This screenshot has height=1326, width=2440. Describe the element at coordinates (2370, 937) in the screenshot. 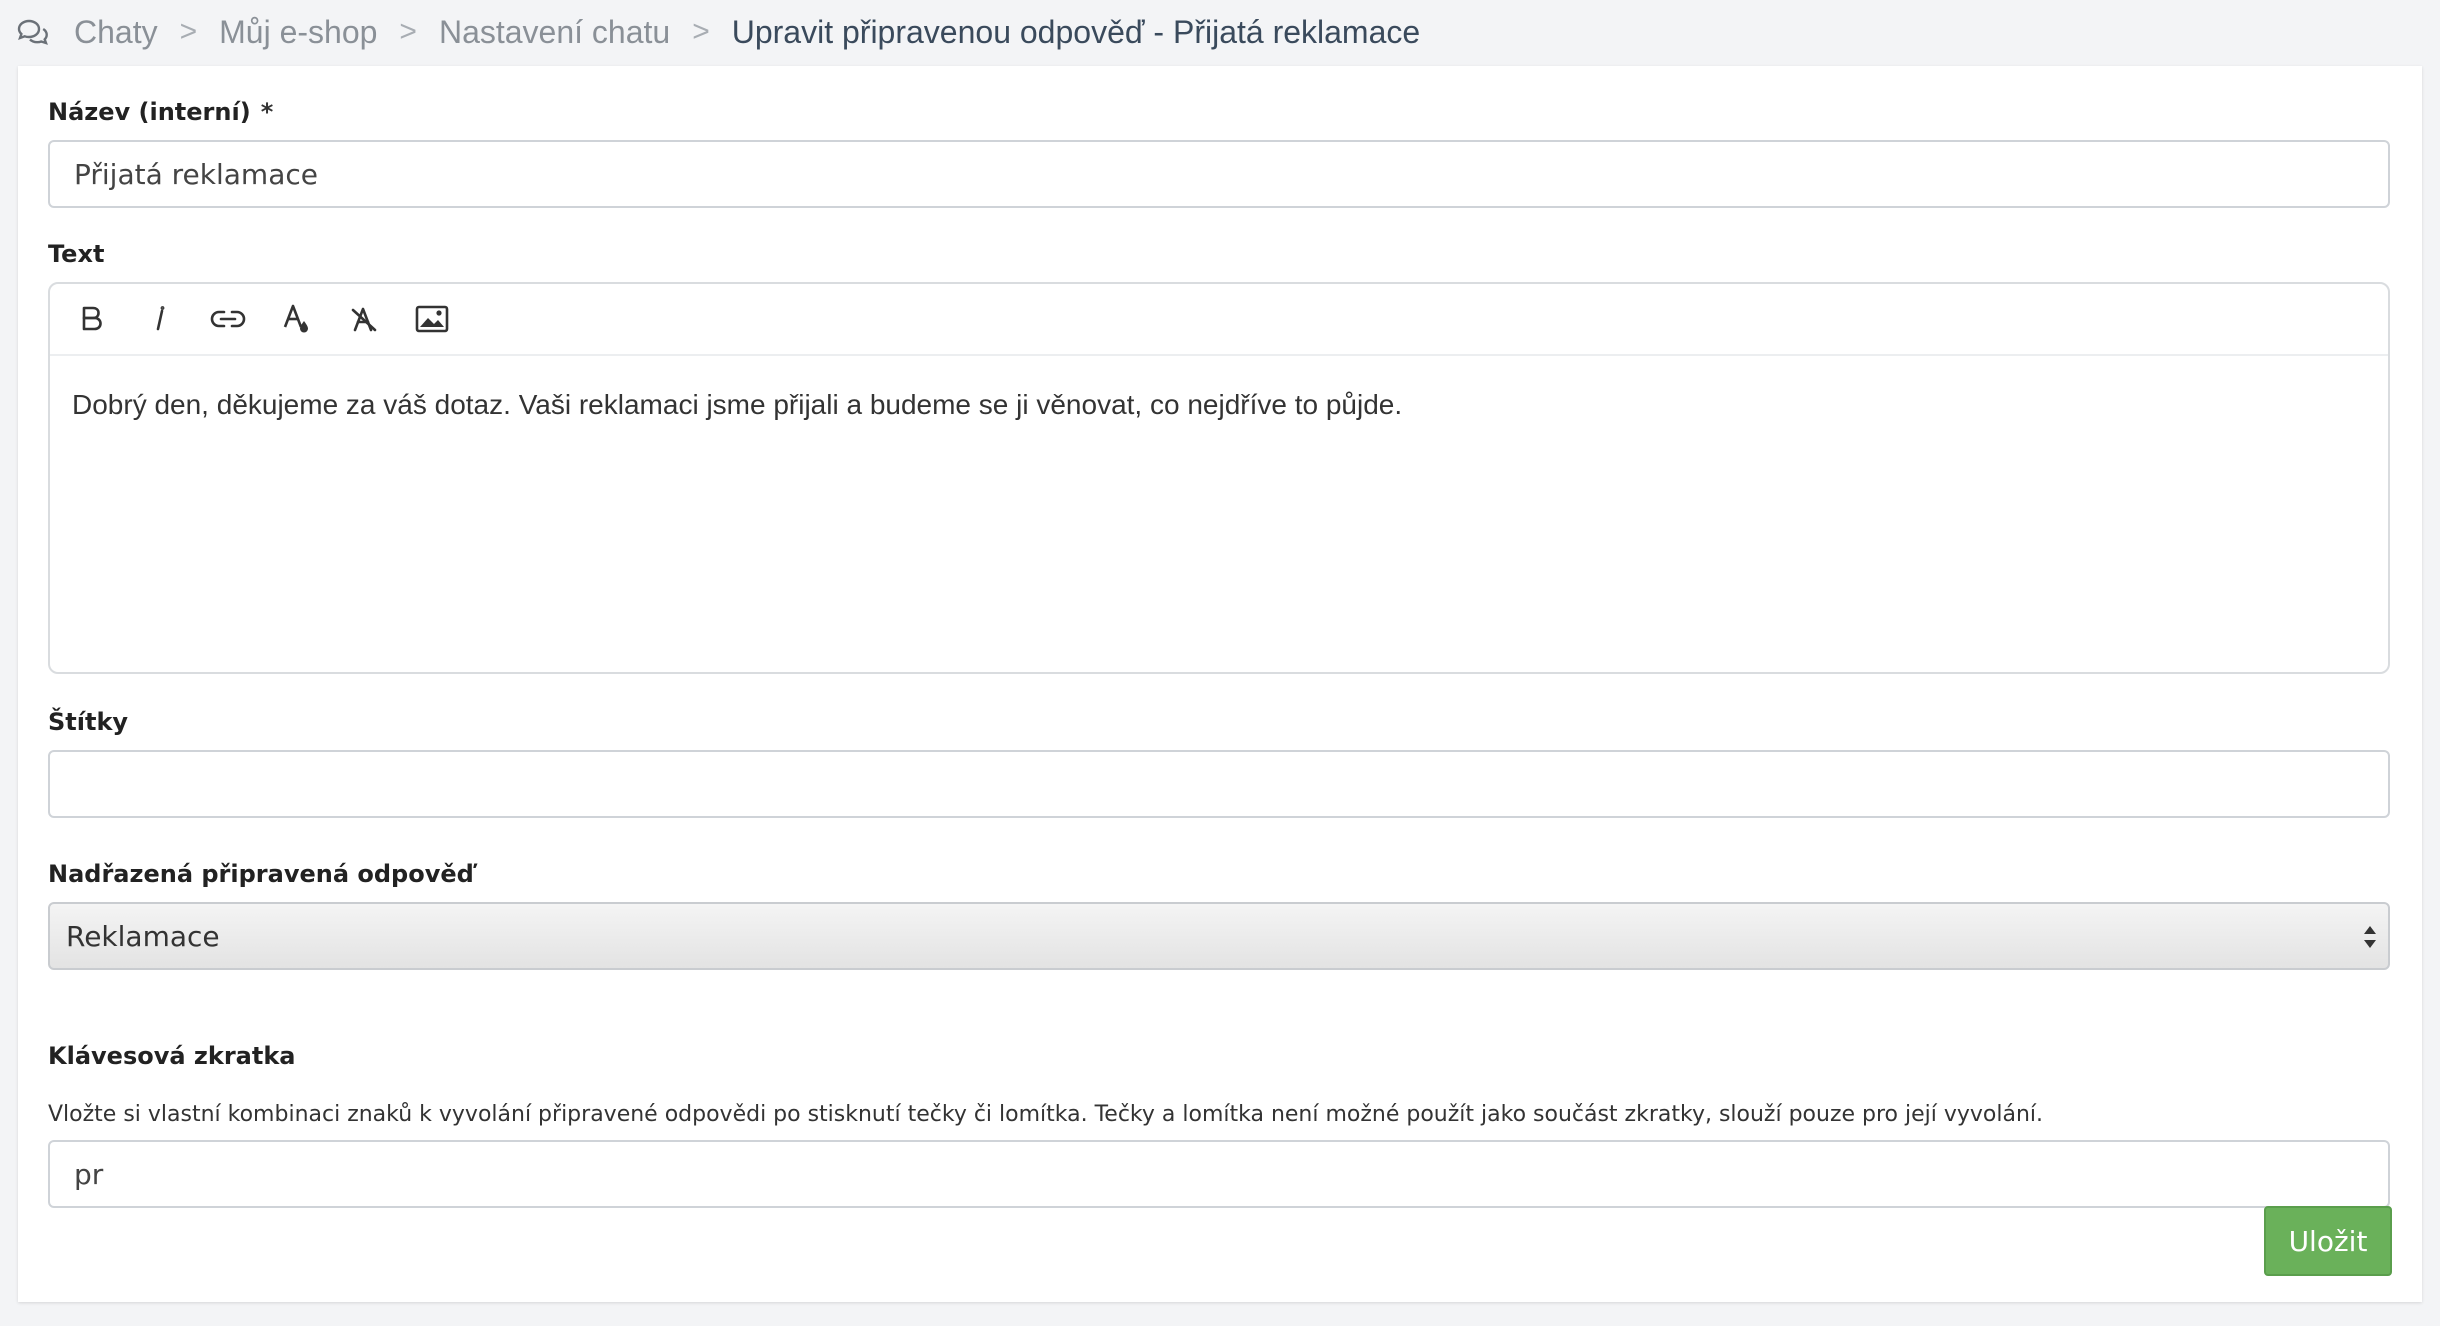

I see `select-arrows-icon` at that location.